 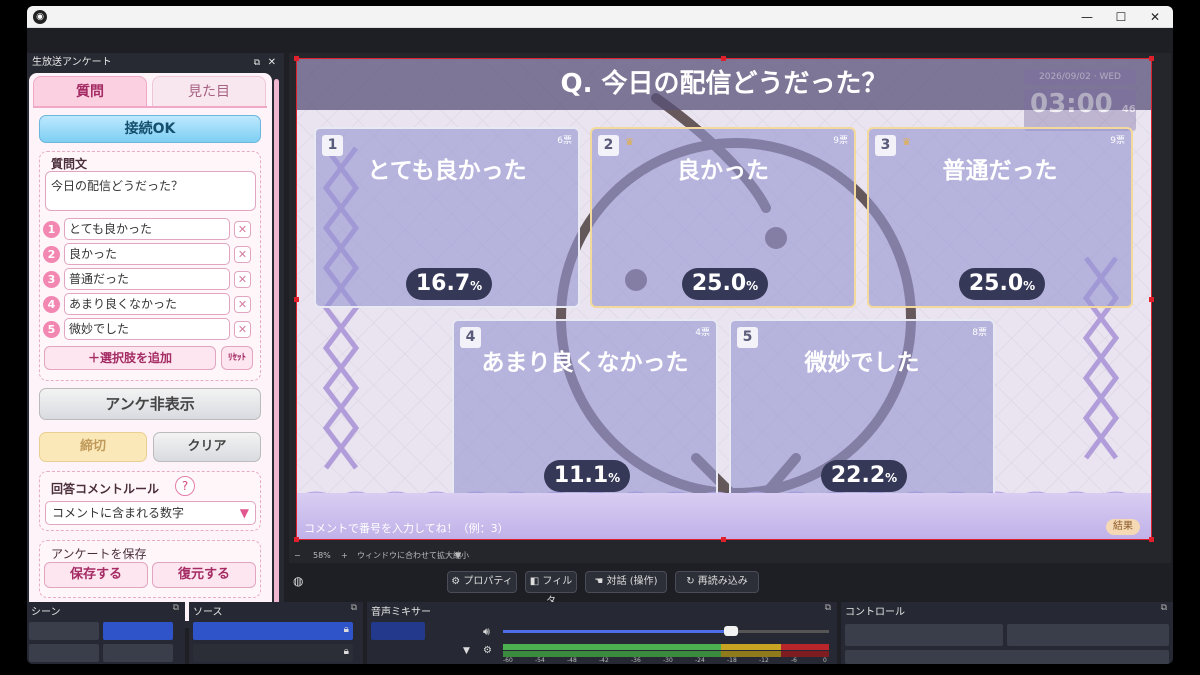 What do you see at coordinates (118, 513) in the screenshot?
I see `comment-rule-value: コメントに含まれる数字` at bounding box center [118, 513].